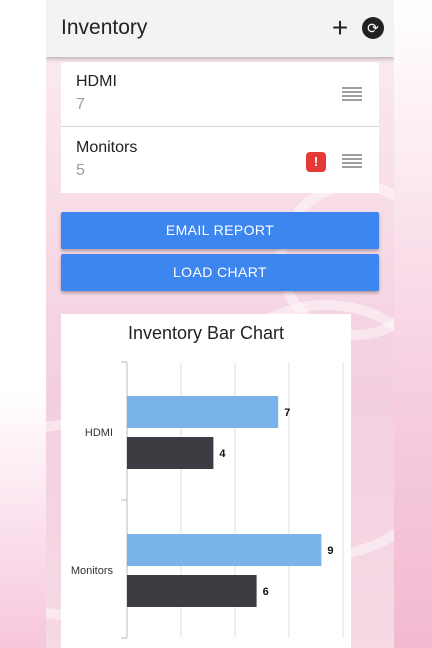  I want to click on background-left, so click(23, 324).